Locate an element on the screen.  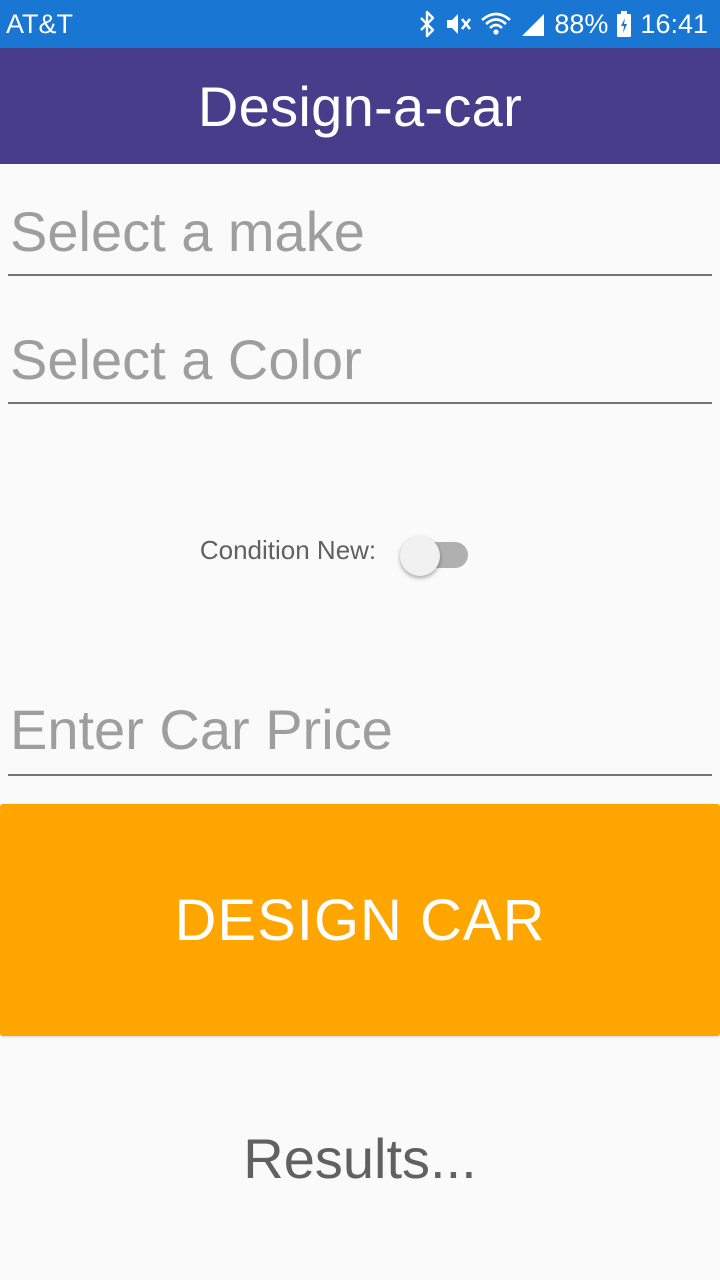
signal-icon is located at coordinates (533, 24).